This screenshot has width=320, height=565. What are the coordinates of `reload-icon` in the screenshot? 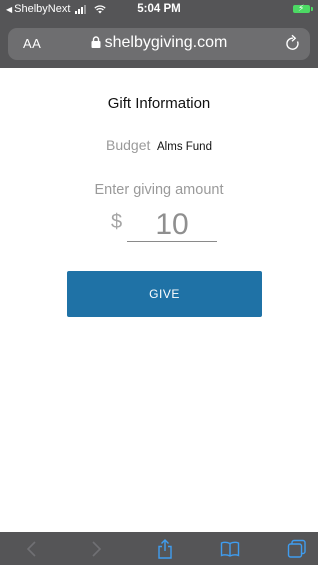 It's located at (293, 43).